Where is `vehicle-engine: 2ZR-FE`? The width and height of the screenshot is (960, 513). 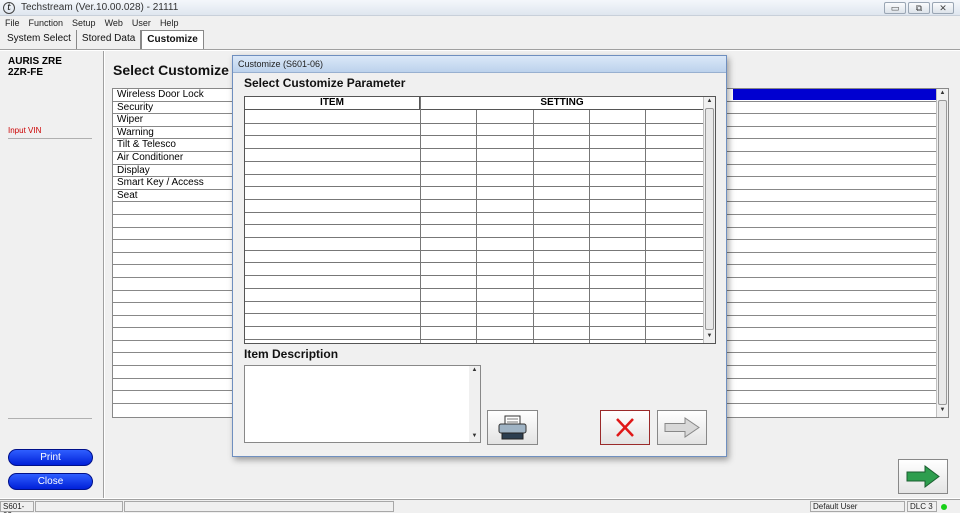
vehicle-engine: 2ZR-FE is located at coordinates (25, 72).